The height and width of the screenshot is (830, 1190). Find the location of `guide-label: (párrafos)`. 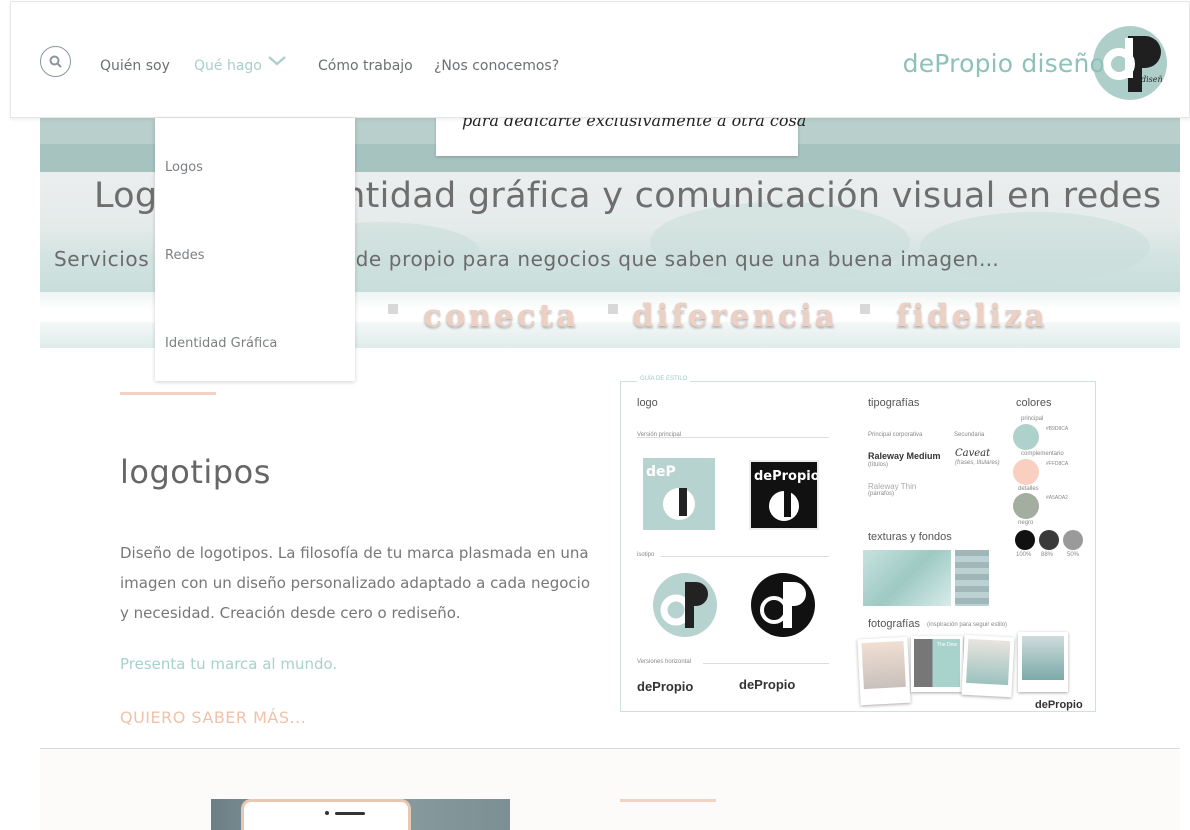

guide-label: (párrafos) is located at coordinates (881, 494).